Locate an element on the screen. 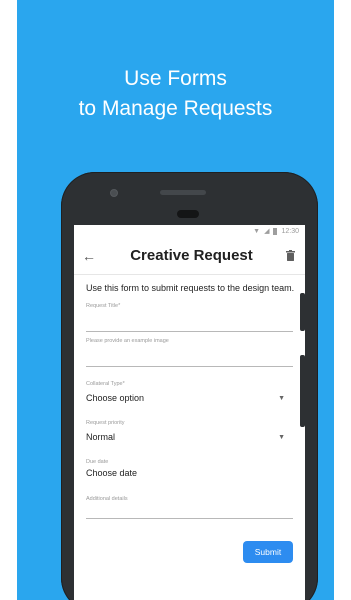 The height and width of the screenshot is (600, 351). wifi-icon: ▼ is located at coordinates (257, 231).